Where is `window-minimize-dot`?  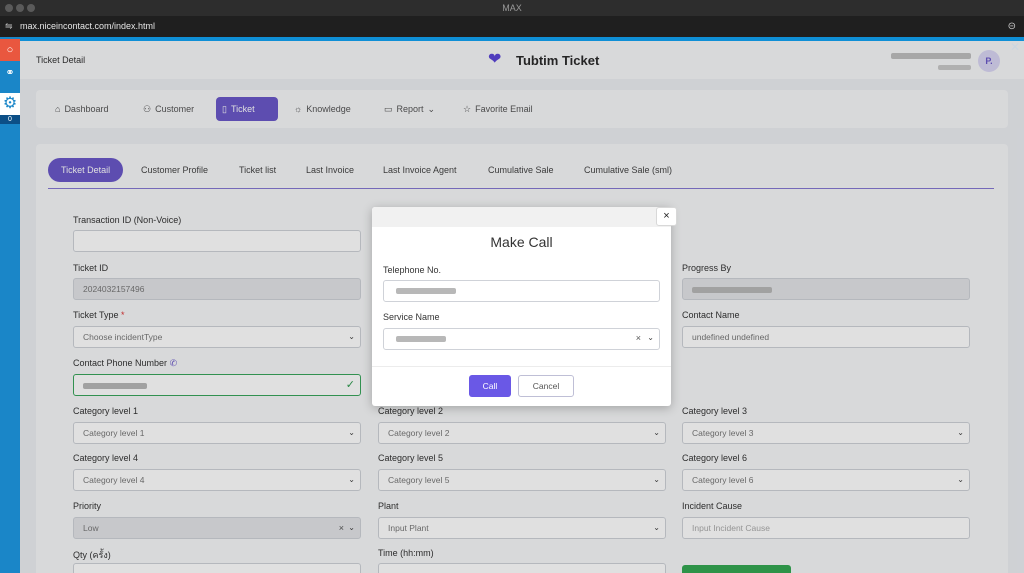 window-minimize-dot is located at coordinates (20, 8).